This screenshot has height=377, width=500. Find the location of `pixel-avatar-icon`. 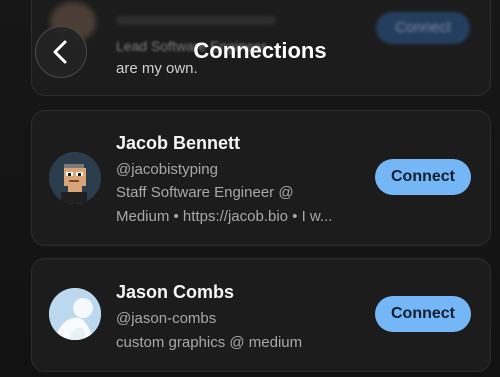

pixel-avatar-icon is located at coordinates (75, 178).